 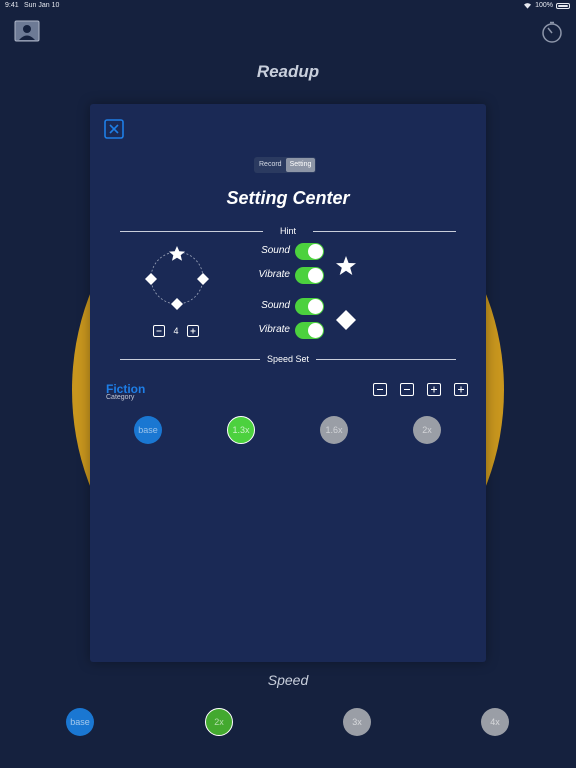 I want to click on bottom-speed-2x: 2x, so click(x=219, y=722).